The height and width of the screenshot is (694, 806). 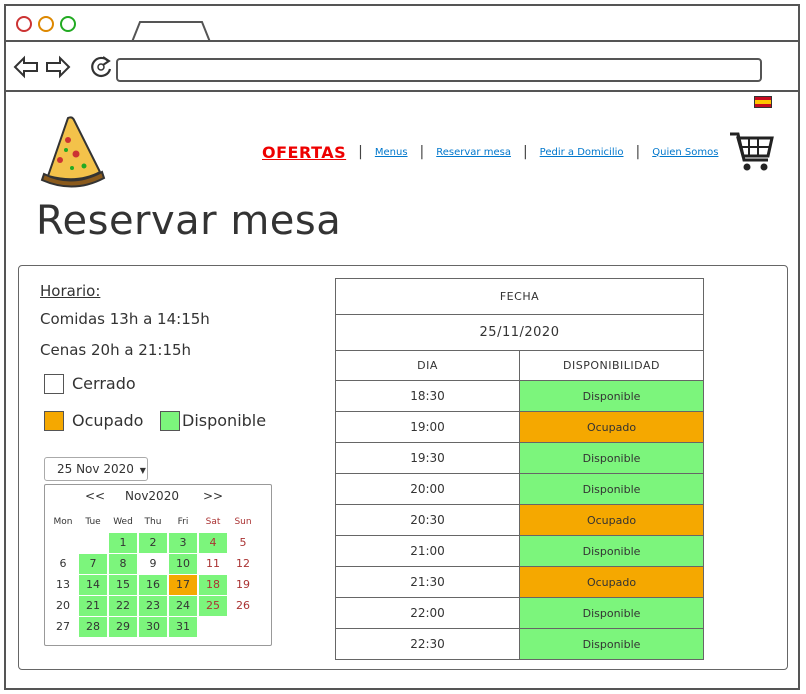 What do you see at coordinates (153, 522) in the screenshot?
I see `calendar-day-of-week: Thu` at bounding box center [153, 522].